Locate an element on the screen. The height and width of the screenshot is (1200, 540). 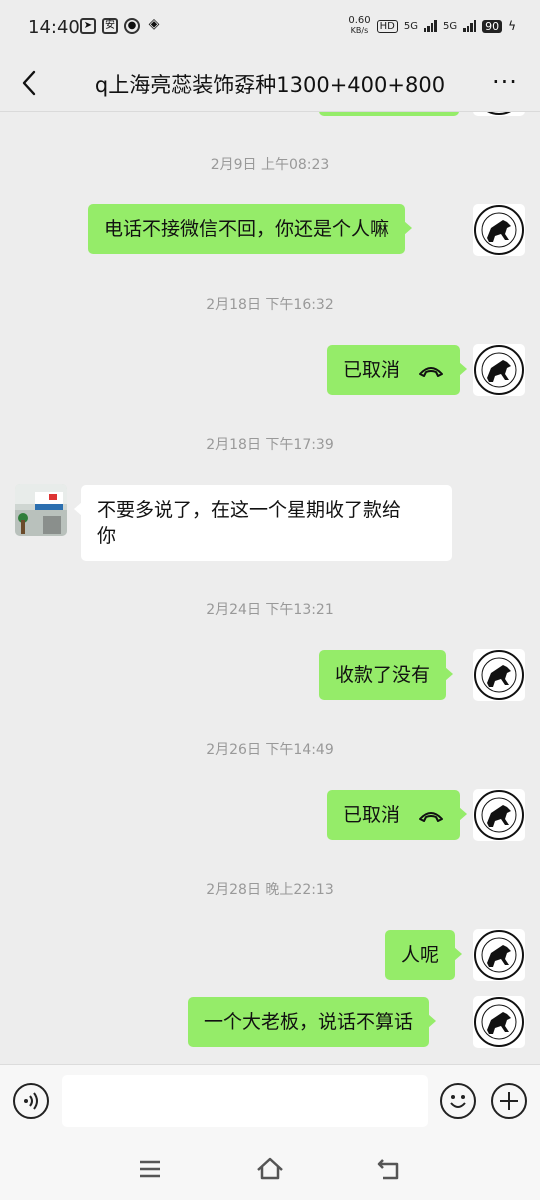
voice-icon is located at coordinates (31, 1101).